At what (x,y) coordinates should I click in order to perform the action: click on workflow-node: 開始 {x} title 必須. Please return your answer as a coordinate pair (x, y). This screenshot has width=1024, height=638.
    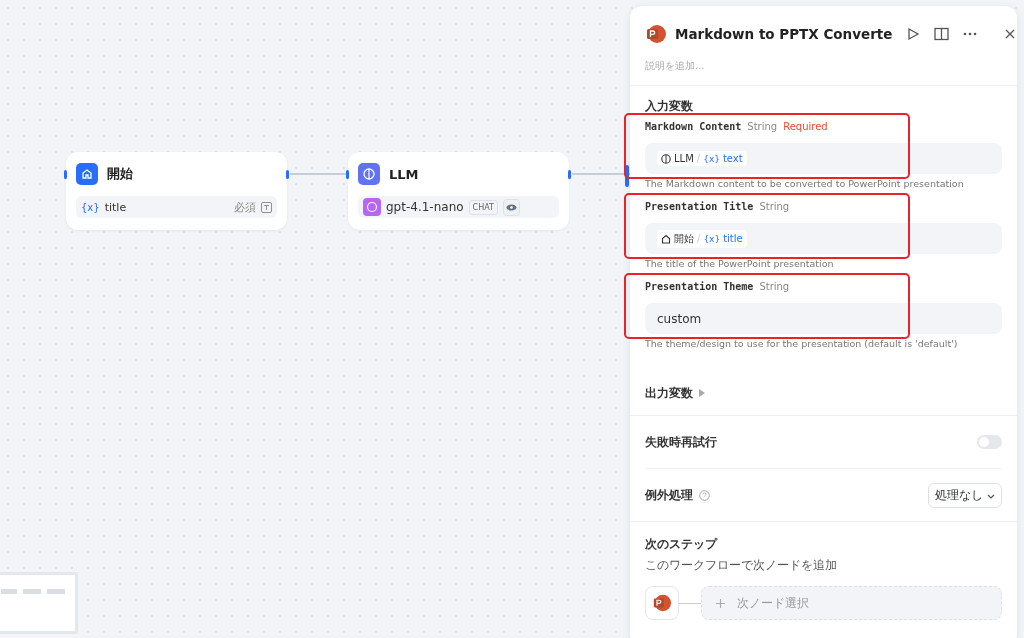
    Looking at the image, I should click on (176, 191).